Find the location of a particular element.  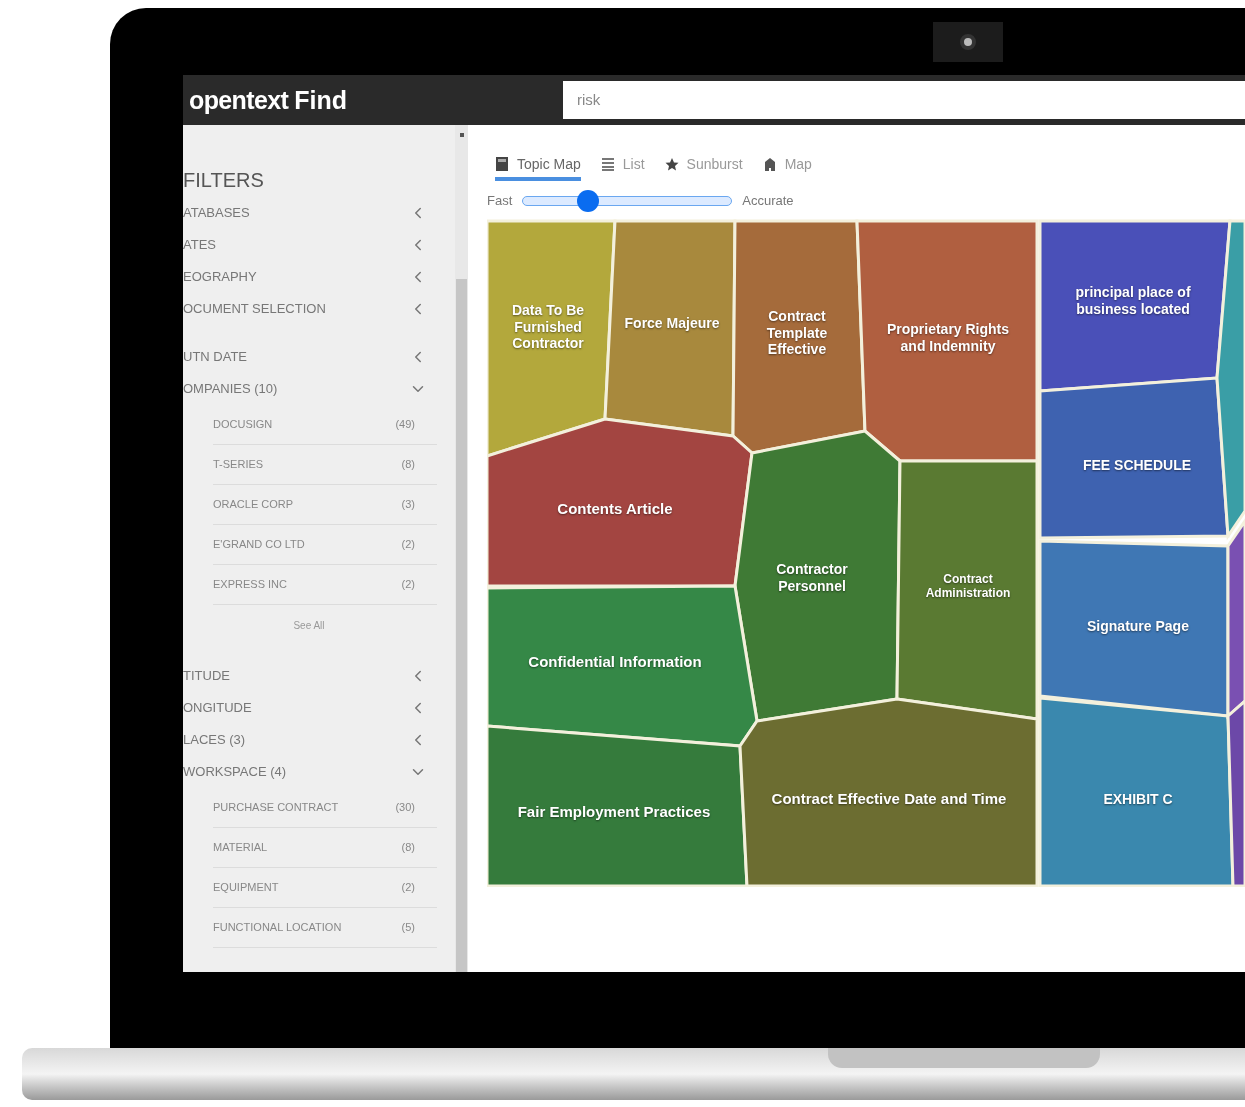

view-tab: Map is located at coordinates (787, 166).